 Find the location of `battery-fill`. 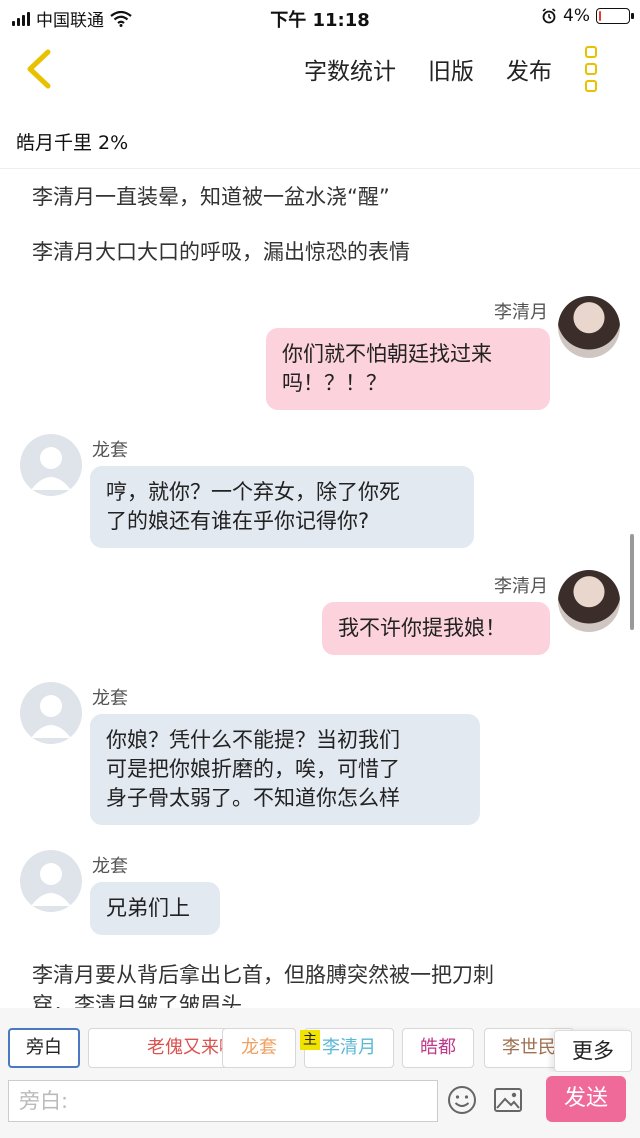

battery-fill is located at coordinates (600, 16).